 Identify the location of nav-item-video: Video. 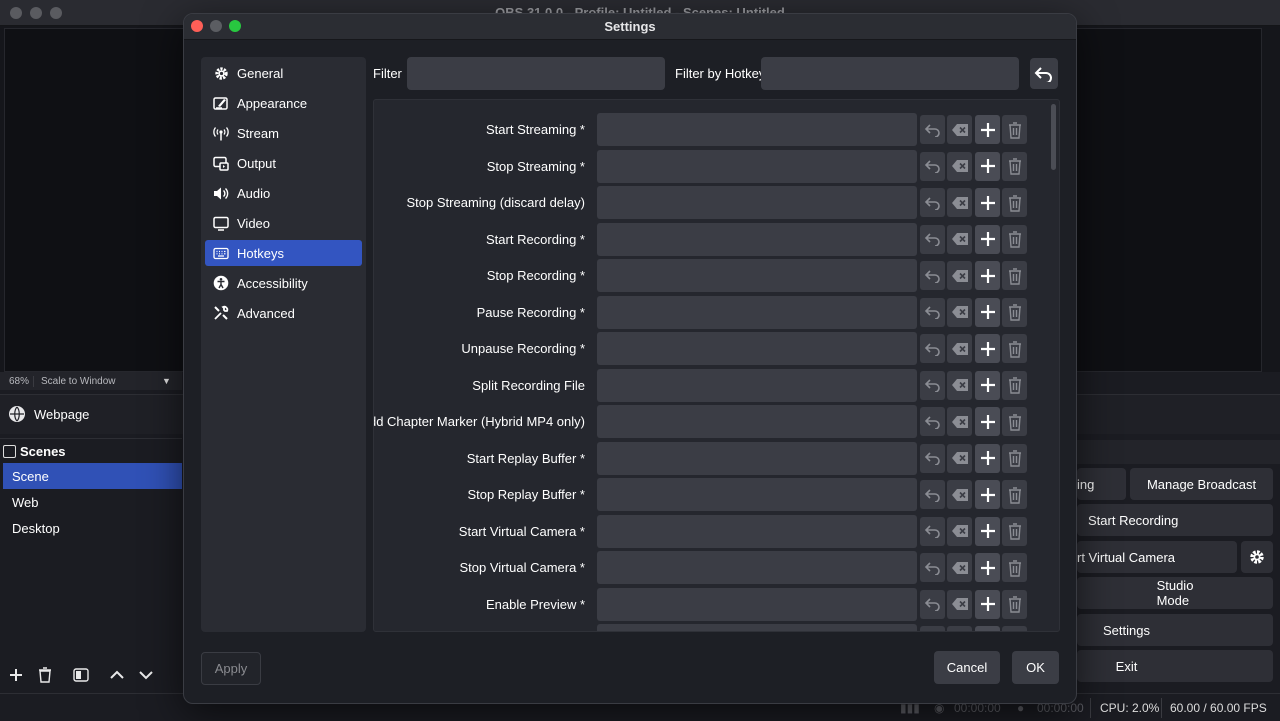
(283, 223).